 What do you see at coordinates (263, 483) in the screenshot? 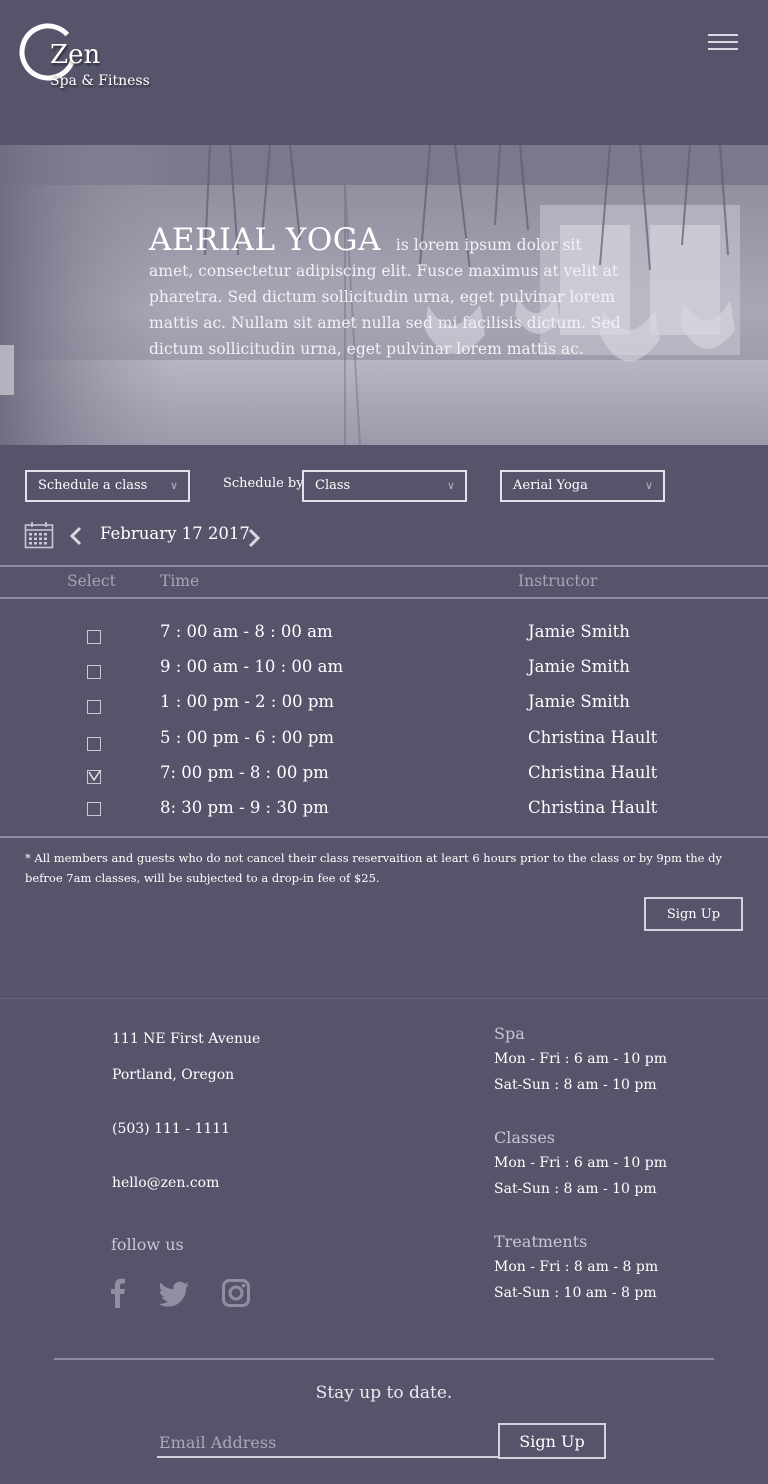
I see `schedule-by-label: Schedule by` at bounding box center [263, 483].